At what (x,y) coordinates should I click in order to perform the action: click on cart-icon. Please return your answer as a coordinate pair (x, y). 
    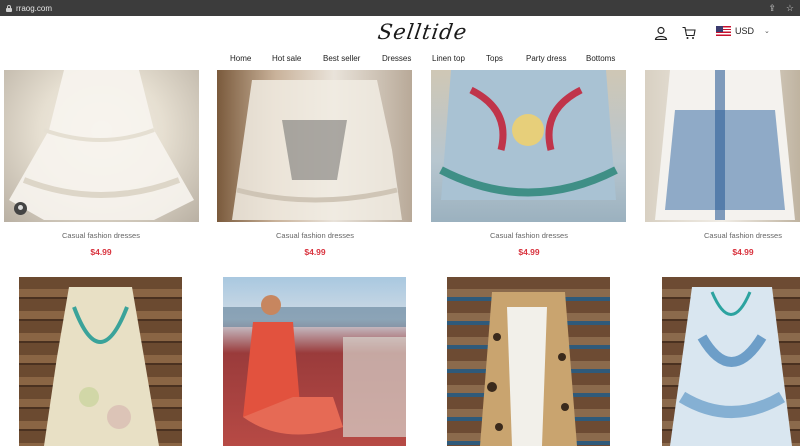
    Looking at the image, I should click on (689, 33).